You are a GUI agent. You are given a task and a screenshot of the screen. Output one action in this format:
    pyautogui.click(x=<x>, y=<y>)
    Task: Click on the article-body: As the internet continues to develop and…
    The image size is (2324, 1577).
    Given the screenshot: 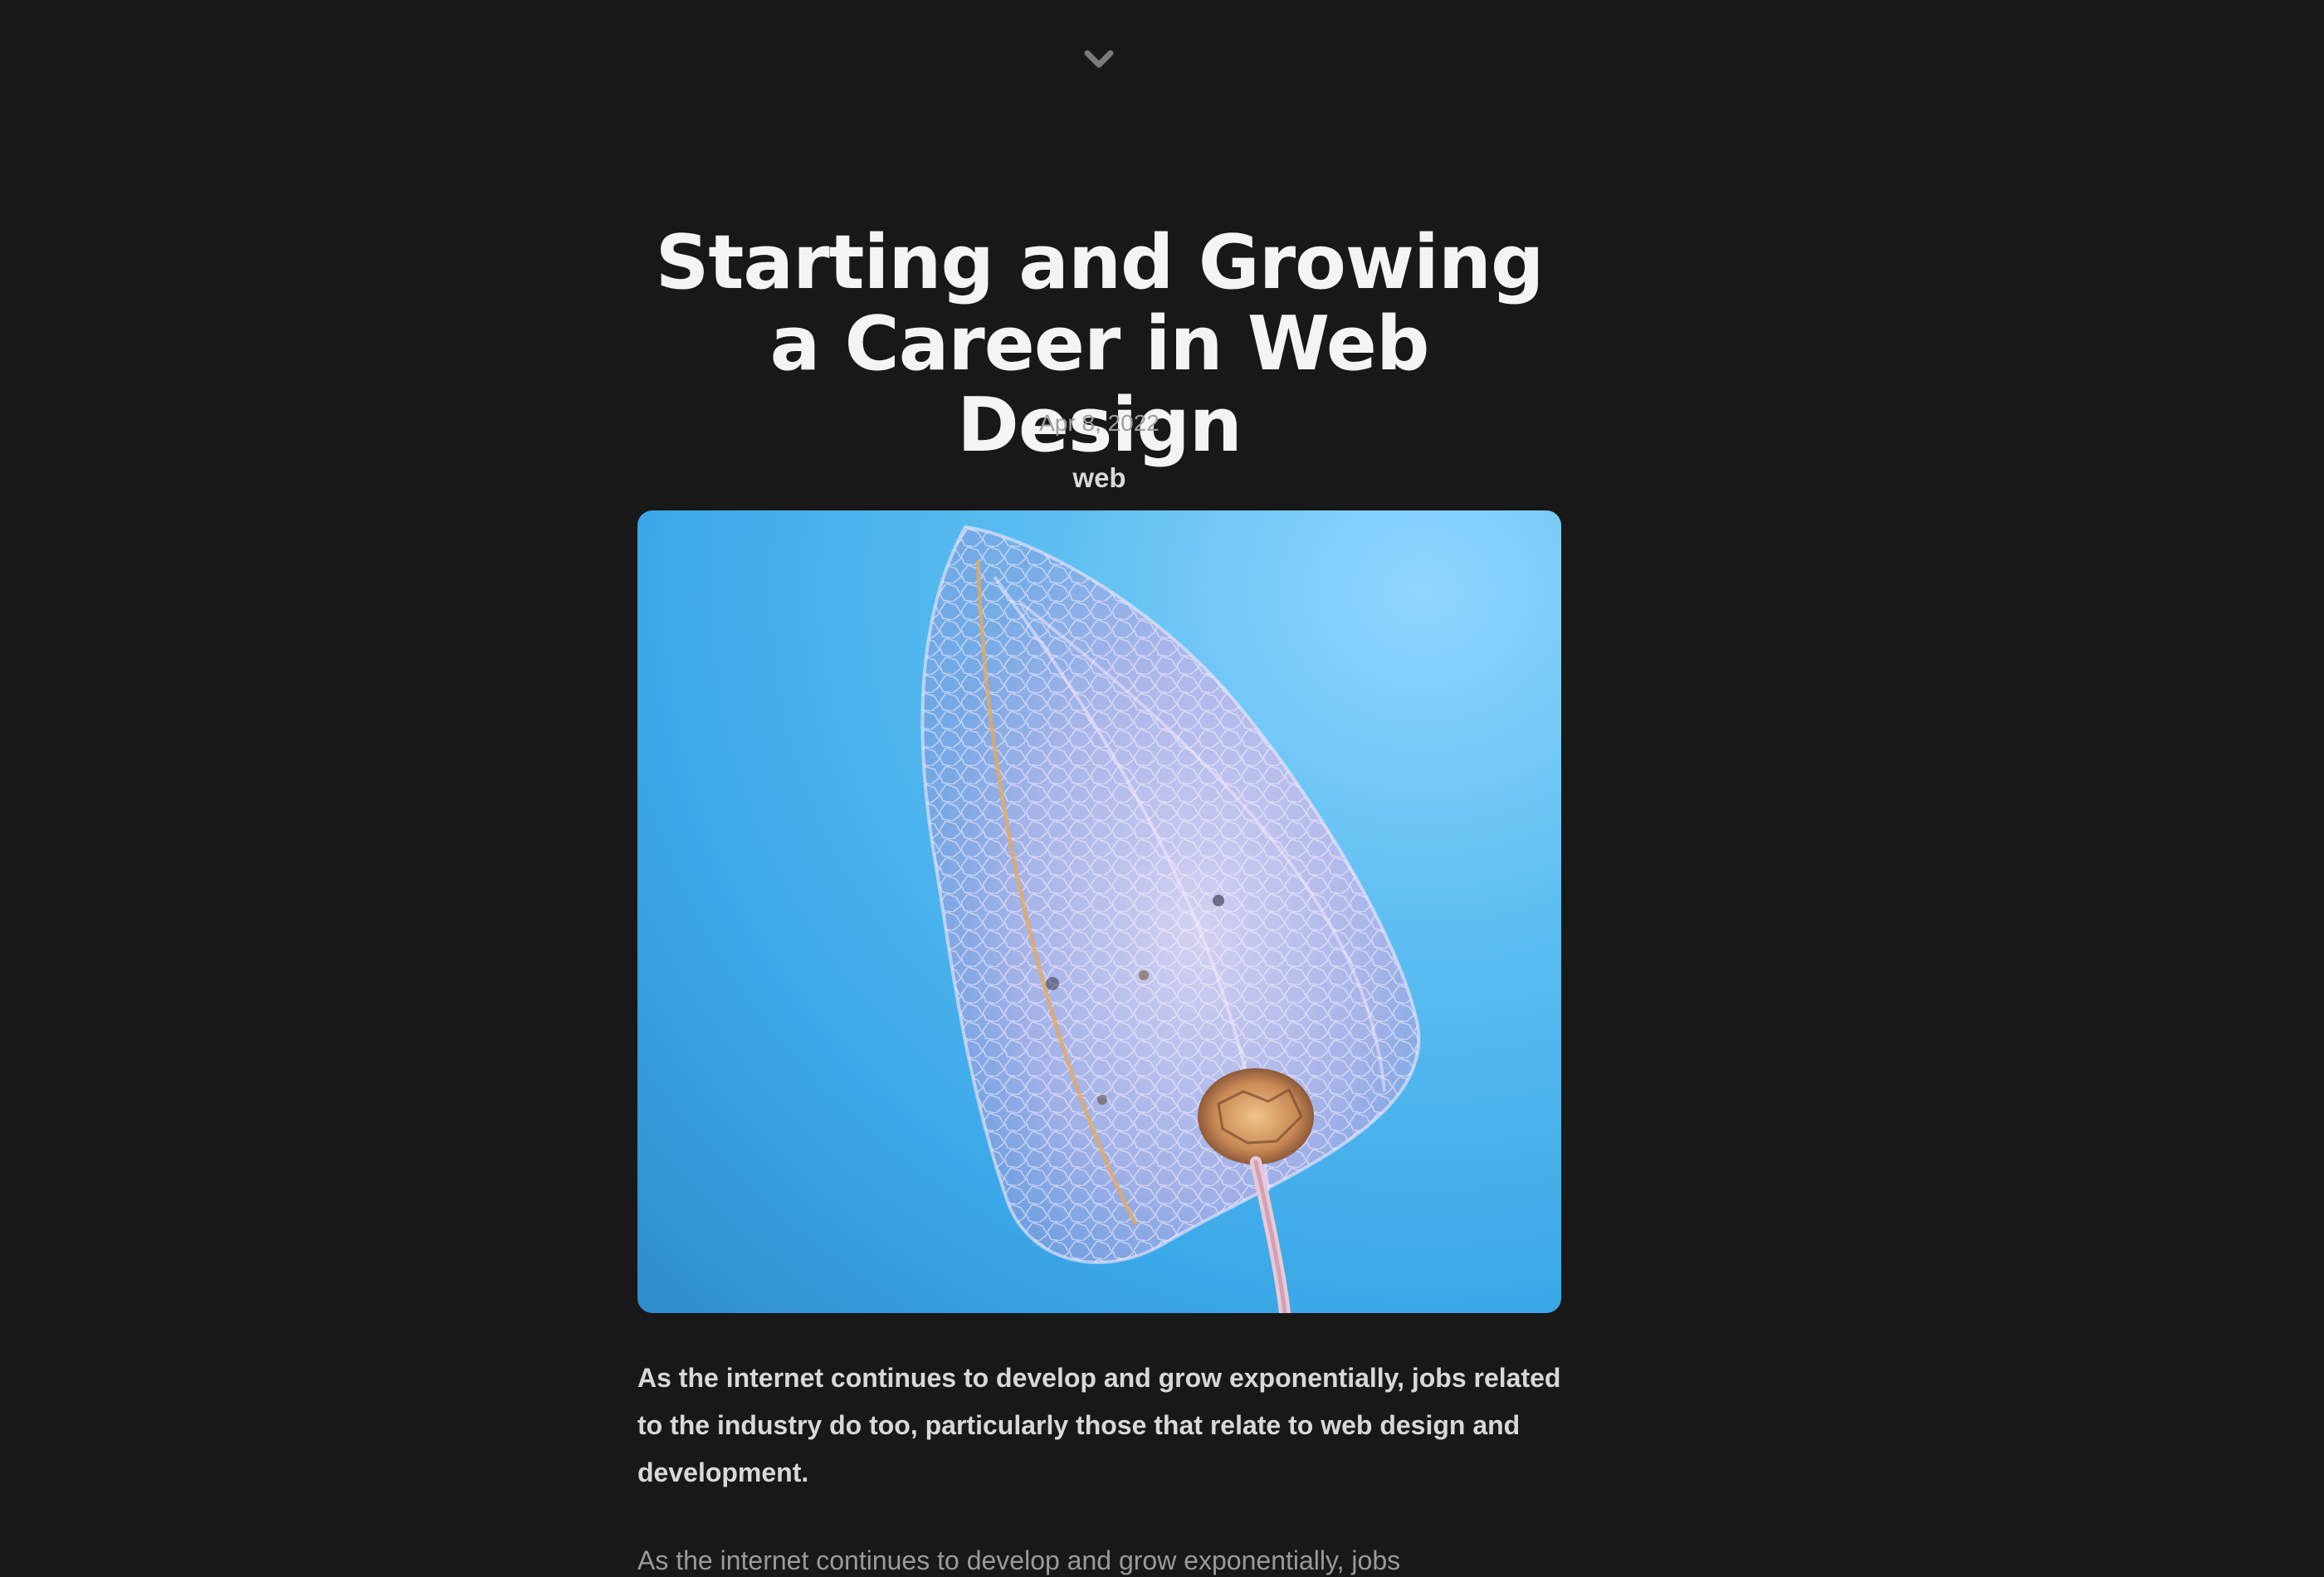 What is the action you would take?
    pyautogui.click(x=1019, y=1560)
    